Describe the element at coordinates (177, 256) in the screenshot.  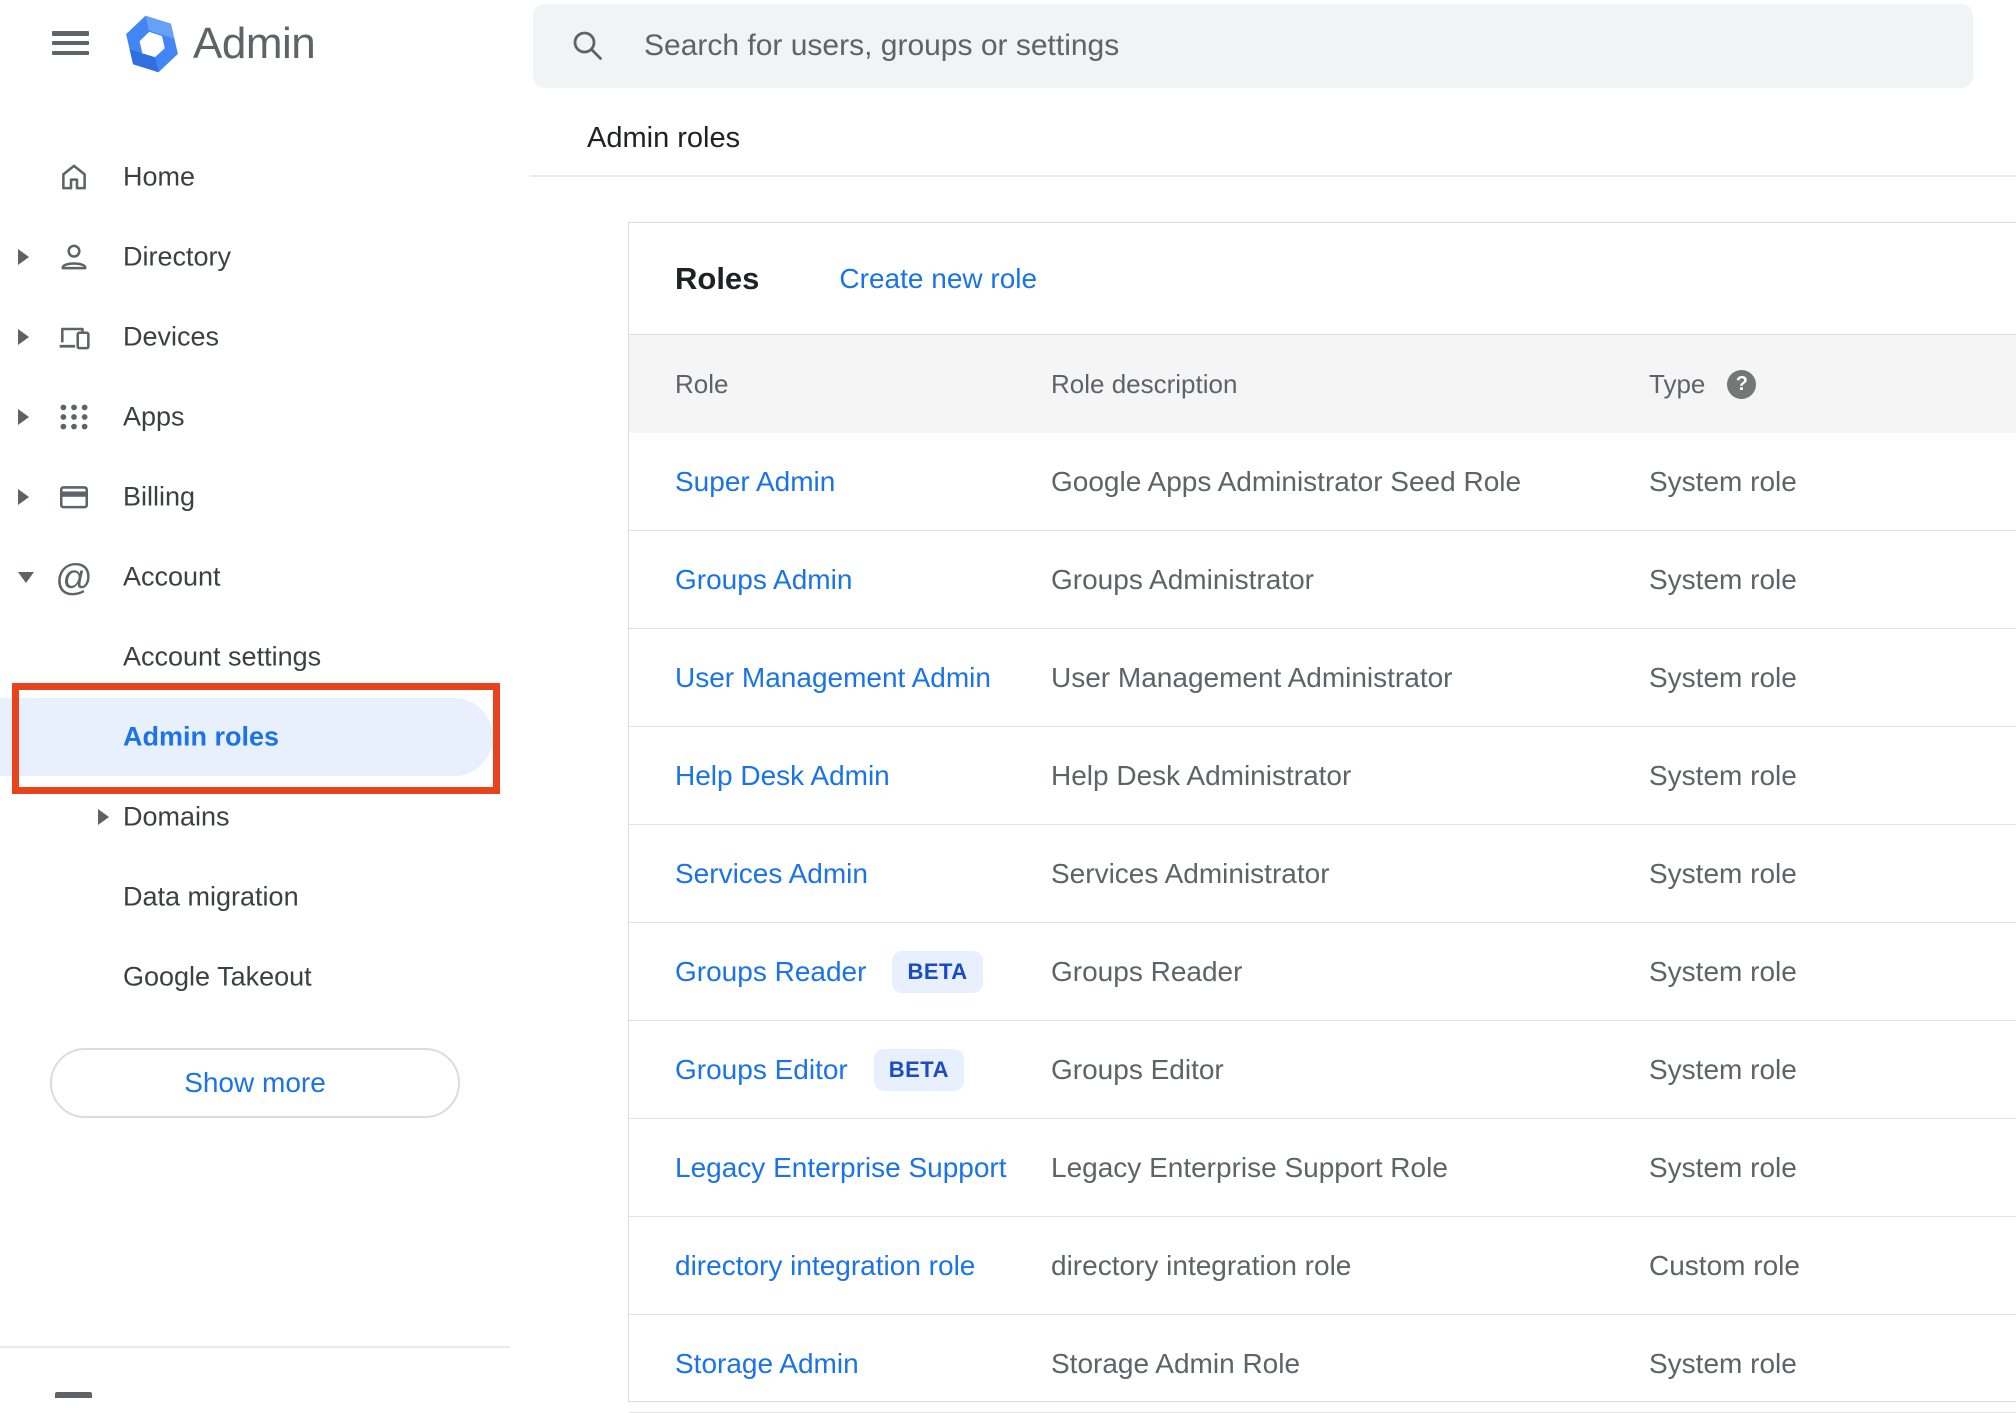
I see `sidebar-item-label: Directory` at that location.